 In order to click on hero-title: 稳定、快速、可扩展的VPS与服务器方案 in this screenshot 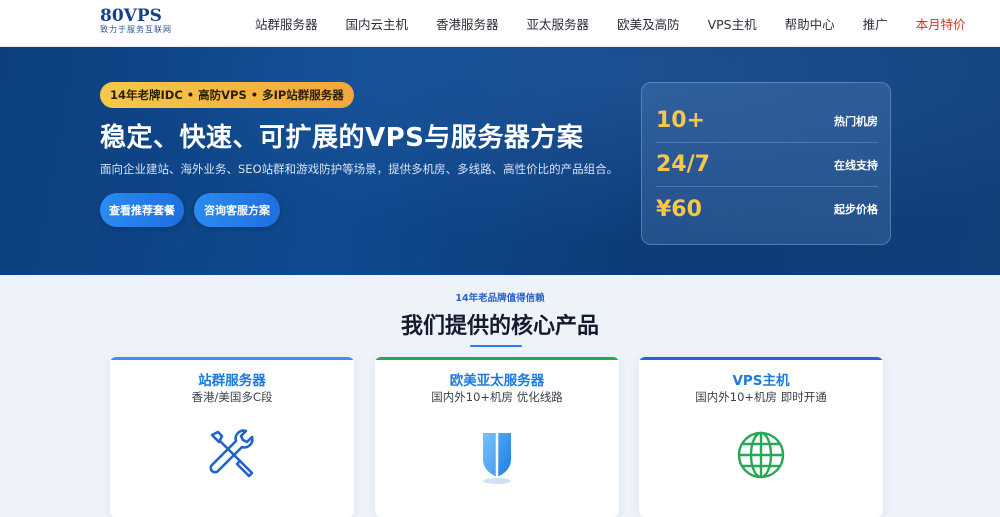, I will do `click(342, 138)`.